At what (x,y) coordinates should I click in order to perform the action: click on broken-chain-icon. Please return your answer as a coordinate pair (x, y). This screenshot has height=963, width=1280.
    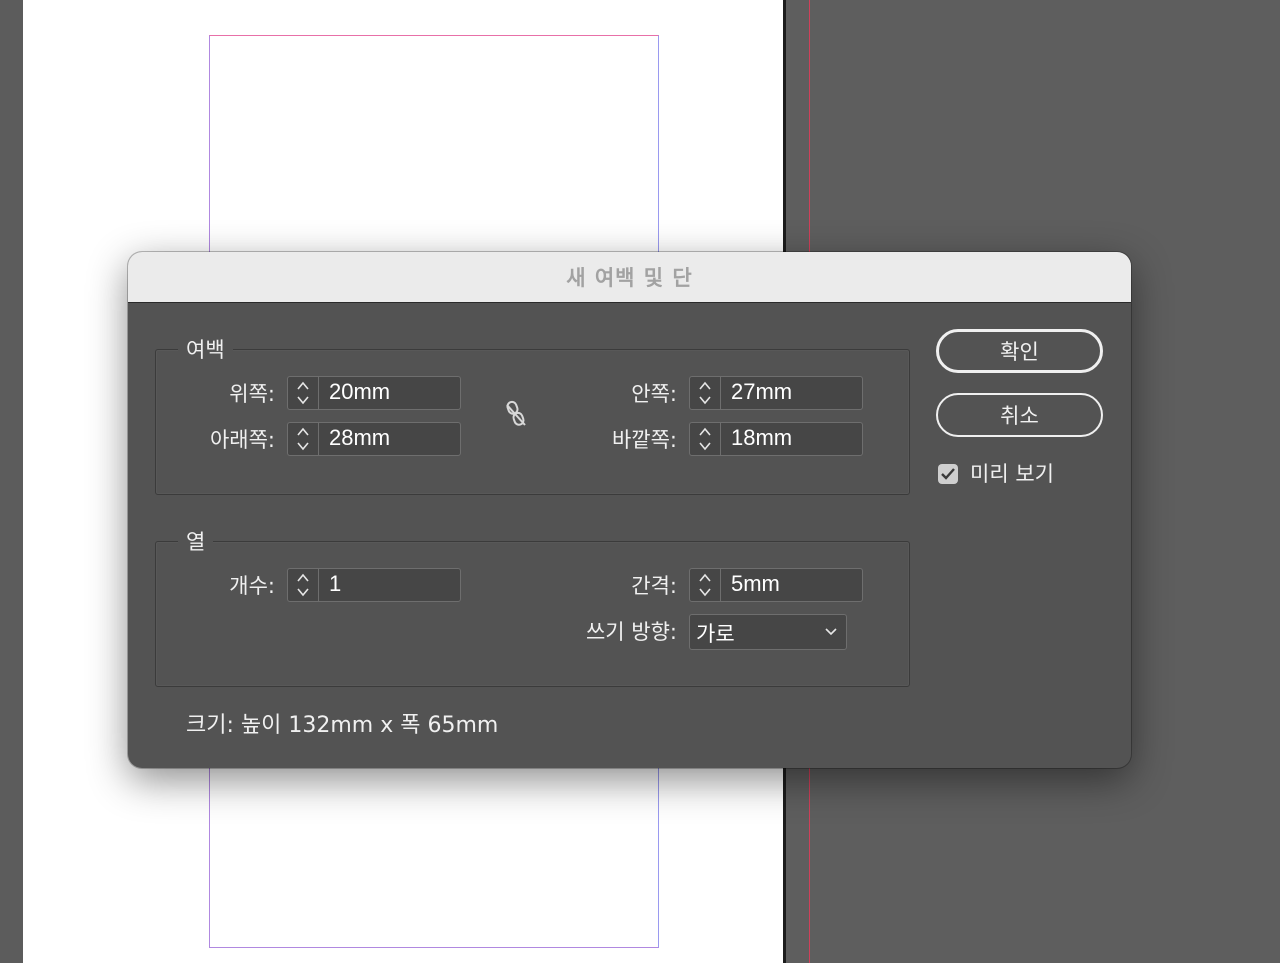
    Looking at the image, I should click on (516, 414).